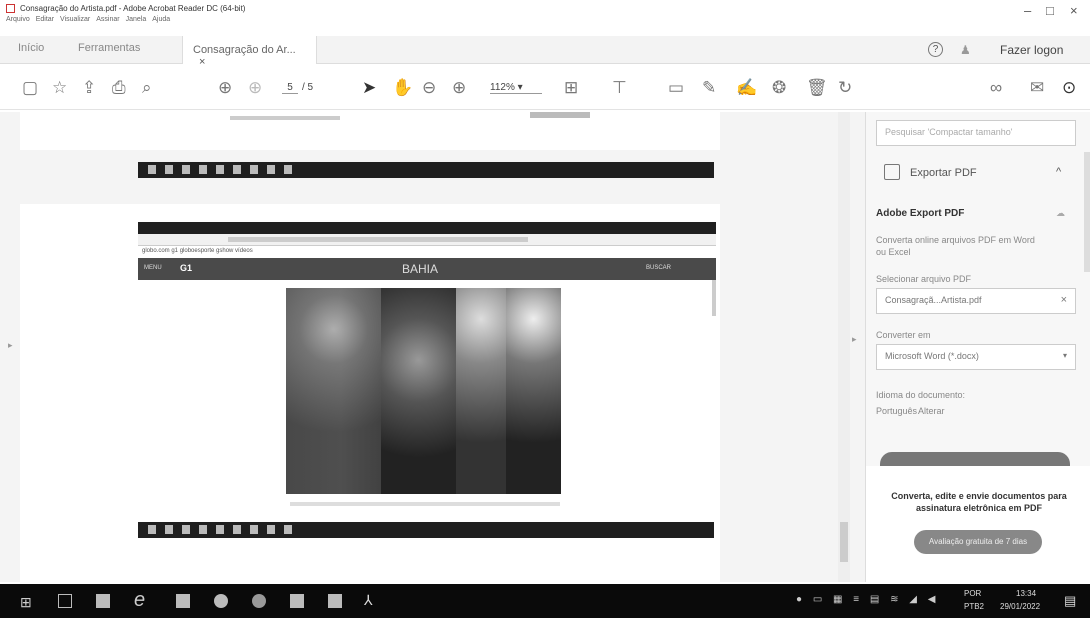 This screenshot has width=1090, height=618. I want to click on hand-icon: ✋, so click(402, 88).